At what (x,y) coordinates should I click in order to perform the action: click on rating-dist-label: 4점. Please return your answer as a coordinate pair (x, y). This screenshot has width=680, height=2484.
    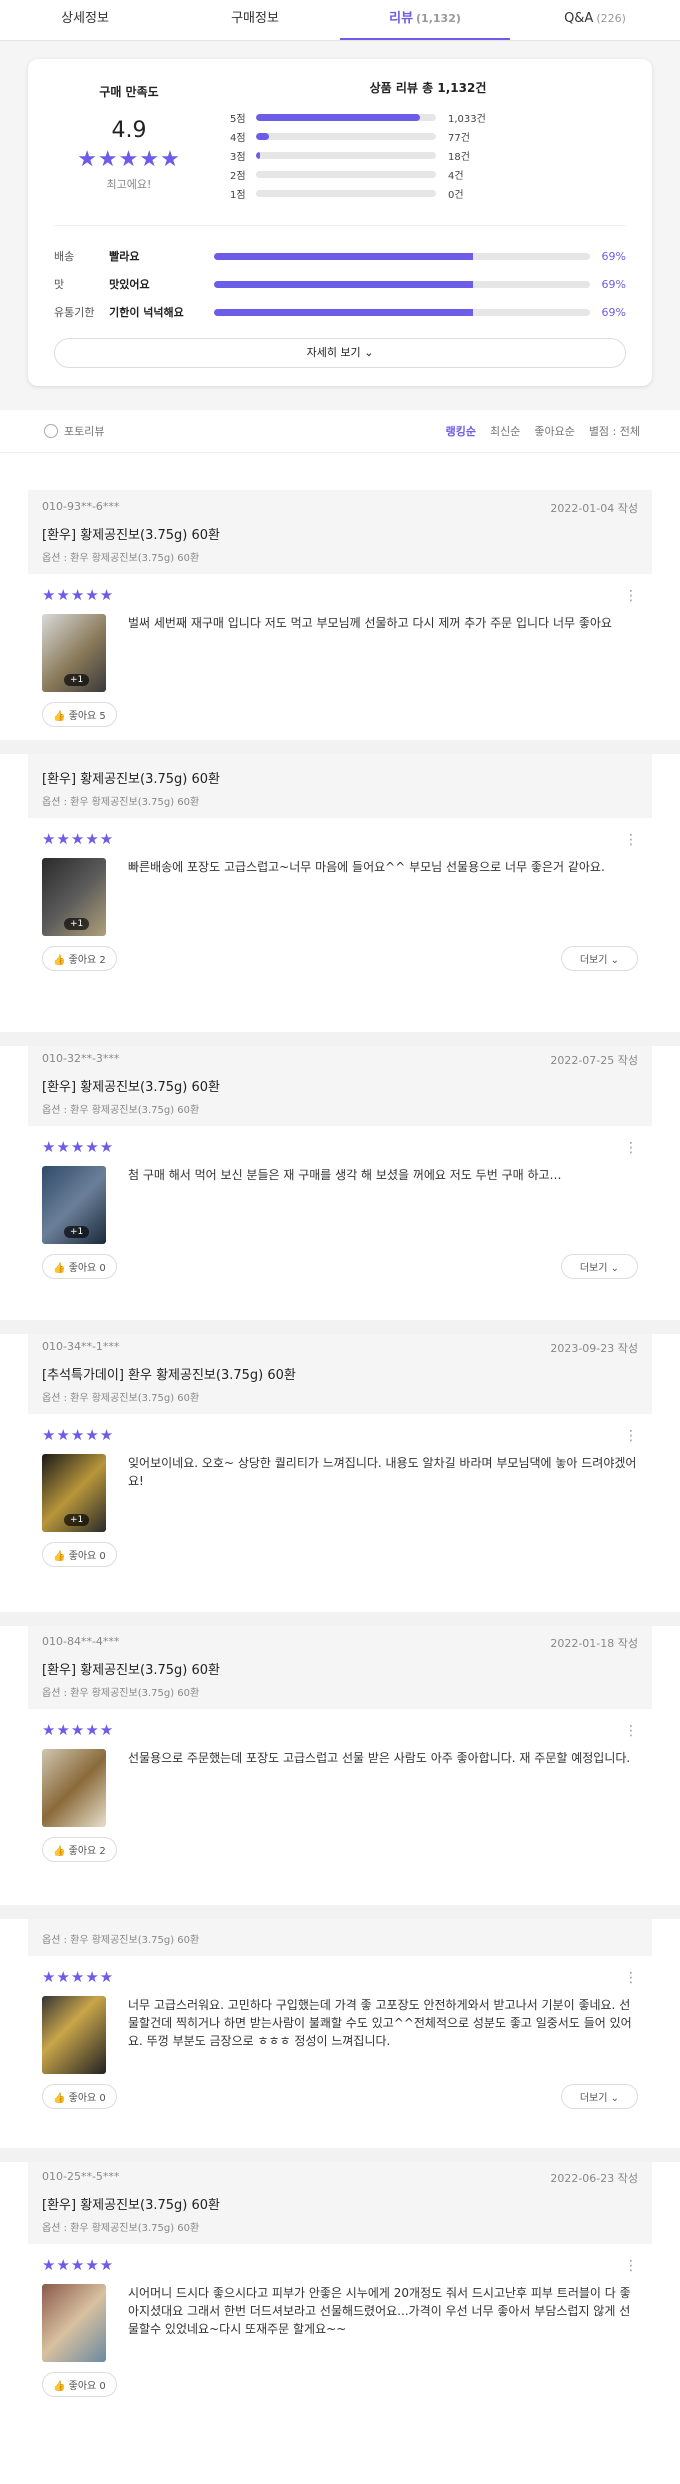
    Looking at the image, I should click on (238, 138).